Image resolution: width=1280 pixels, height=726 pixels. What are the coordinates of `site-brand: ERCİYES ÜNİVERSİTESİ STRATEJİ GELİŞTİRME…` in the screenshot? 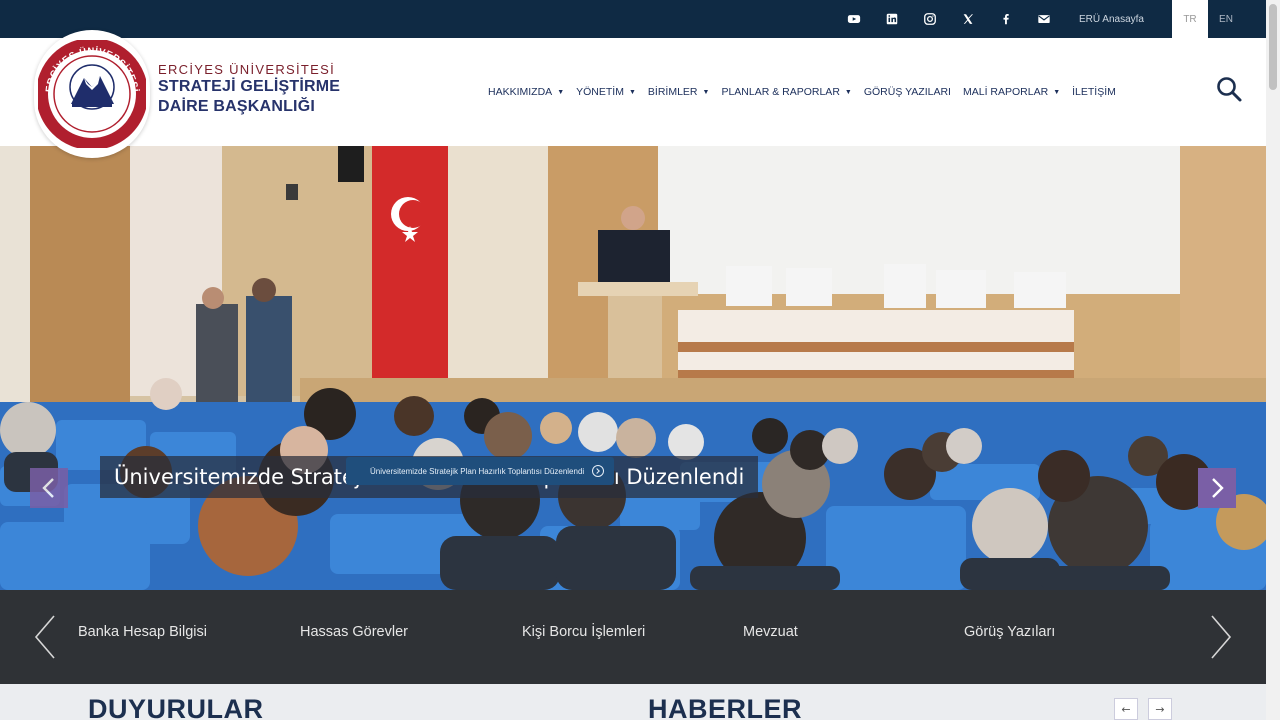 It's located at (249, 89).